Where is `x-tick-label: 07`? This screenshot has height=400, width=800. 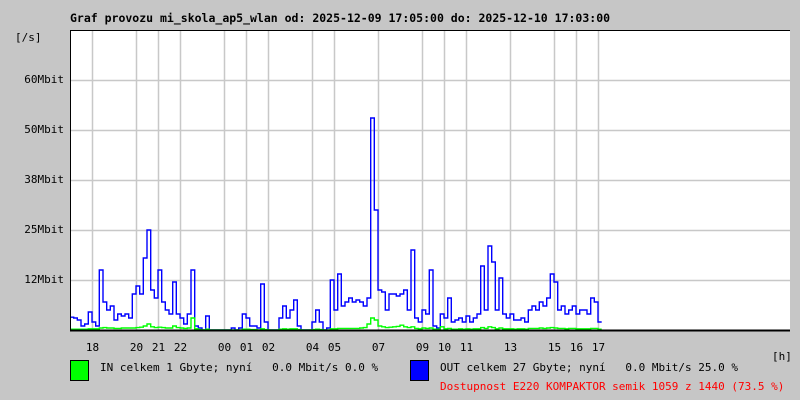 x-tick-label: 07 is located at coordinates (378, 347).